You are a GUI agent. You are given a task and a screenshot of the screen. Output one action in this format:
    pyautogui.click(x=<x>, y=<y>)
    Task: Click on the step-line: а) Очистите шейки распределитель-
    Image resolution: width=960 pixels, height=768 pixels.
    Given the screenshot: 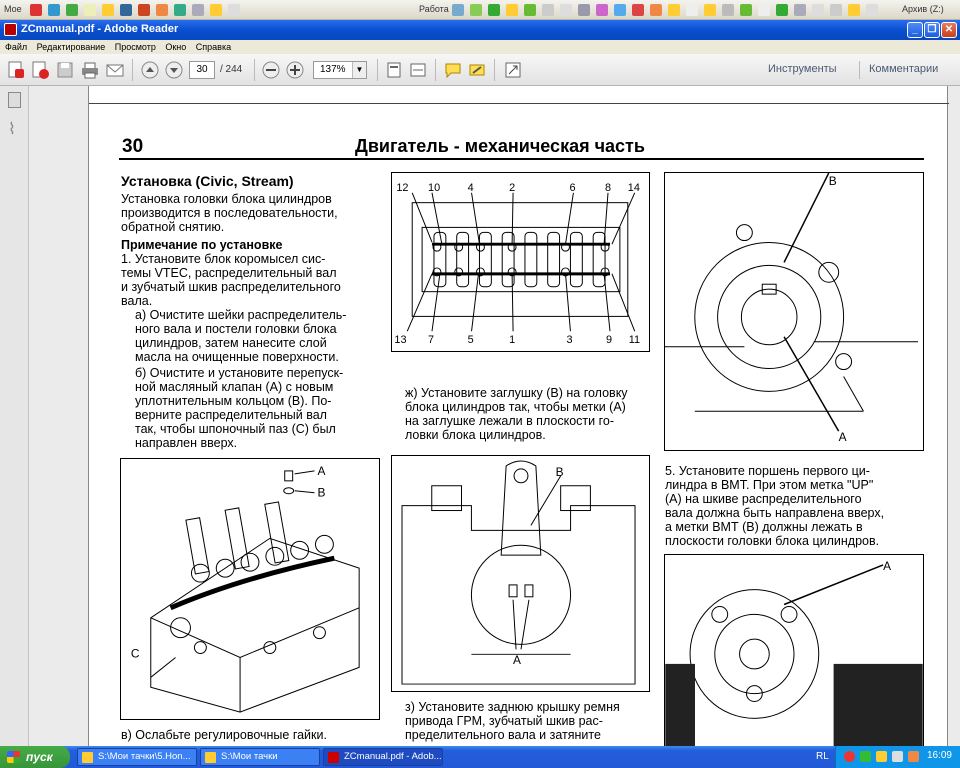 What is the action you would take?
    pyautogui.click(x=241, y=315)
    